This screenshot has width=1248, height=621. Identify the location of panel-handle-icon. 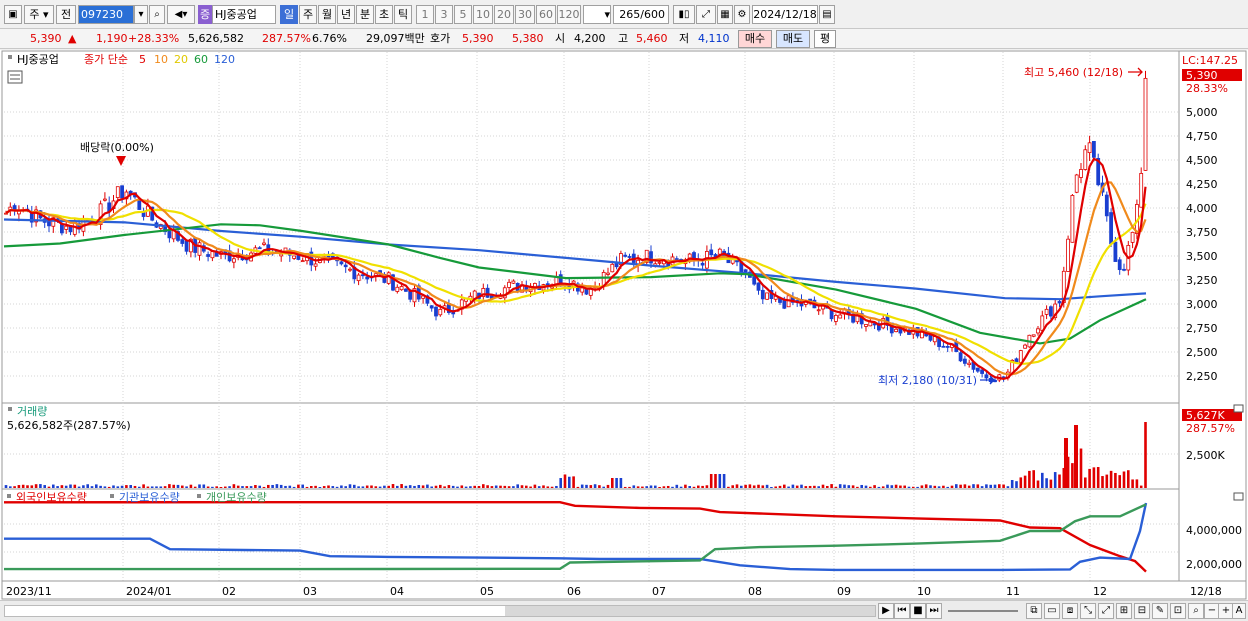
(10, 57).